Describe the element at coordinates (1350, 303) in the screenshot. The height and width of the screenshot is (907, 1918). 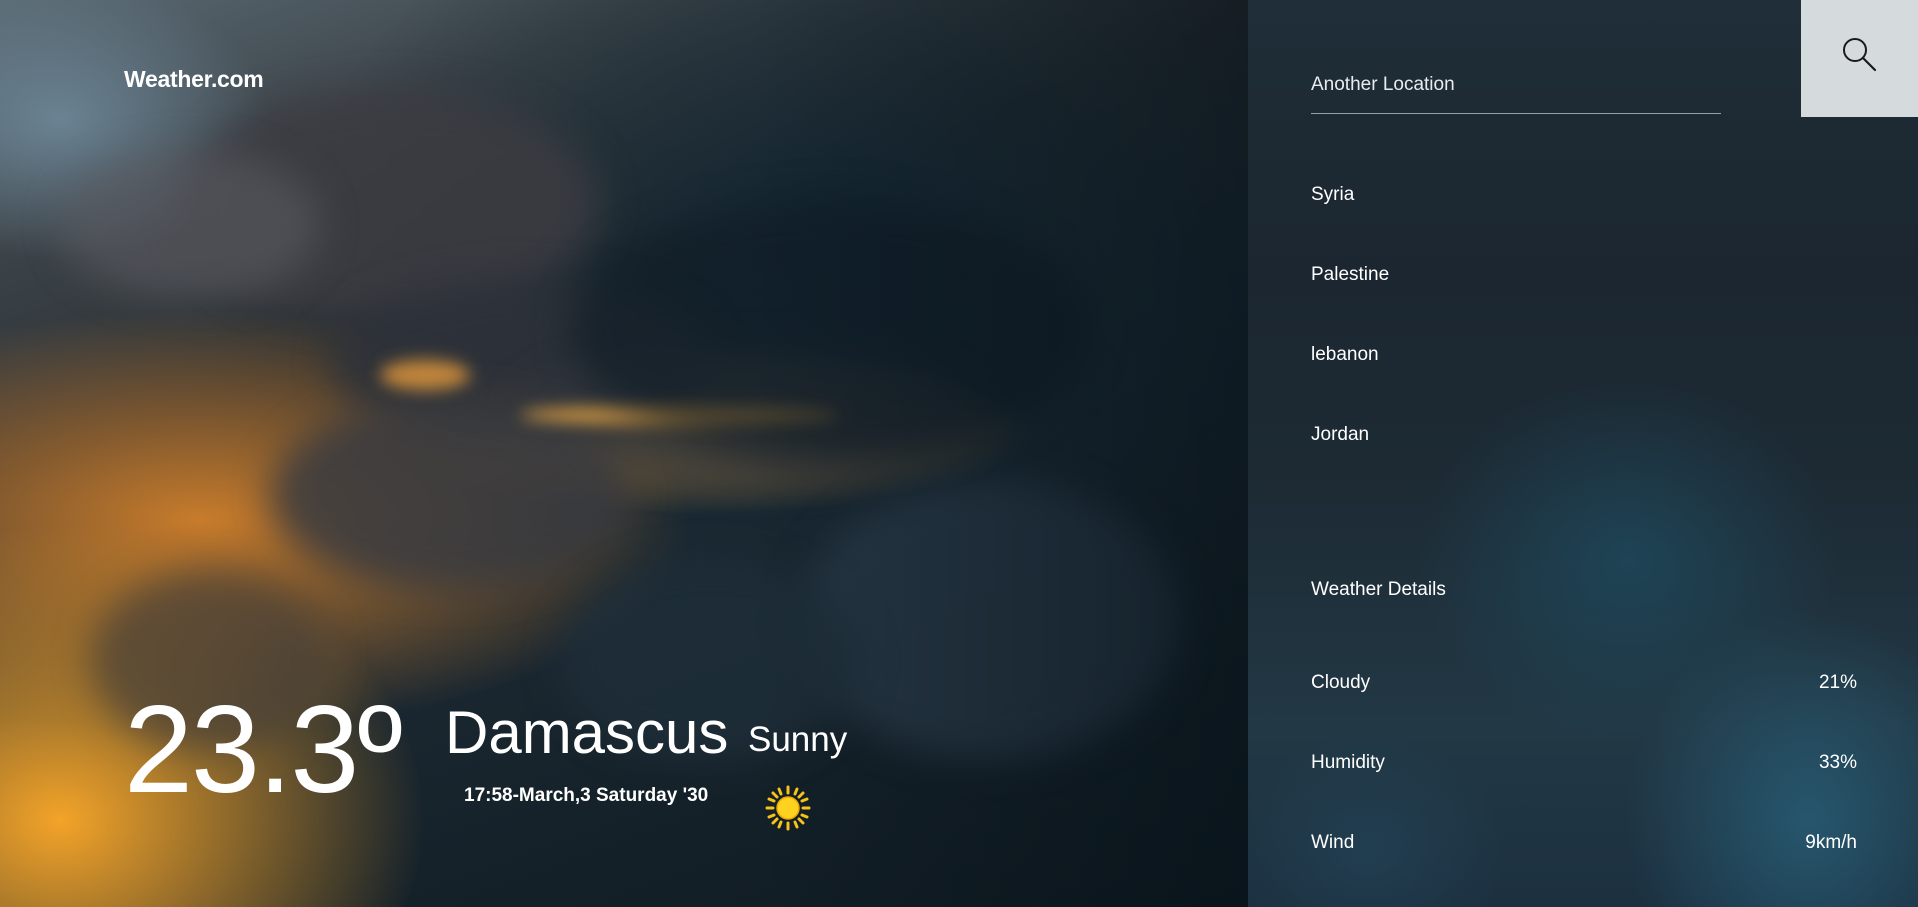
I see `location-item-palestine: Palestine` at that location.